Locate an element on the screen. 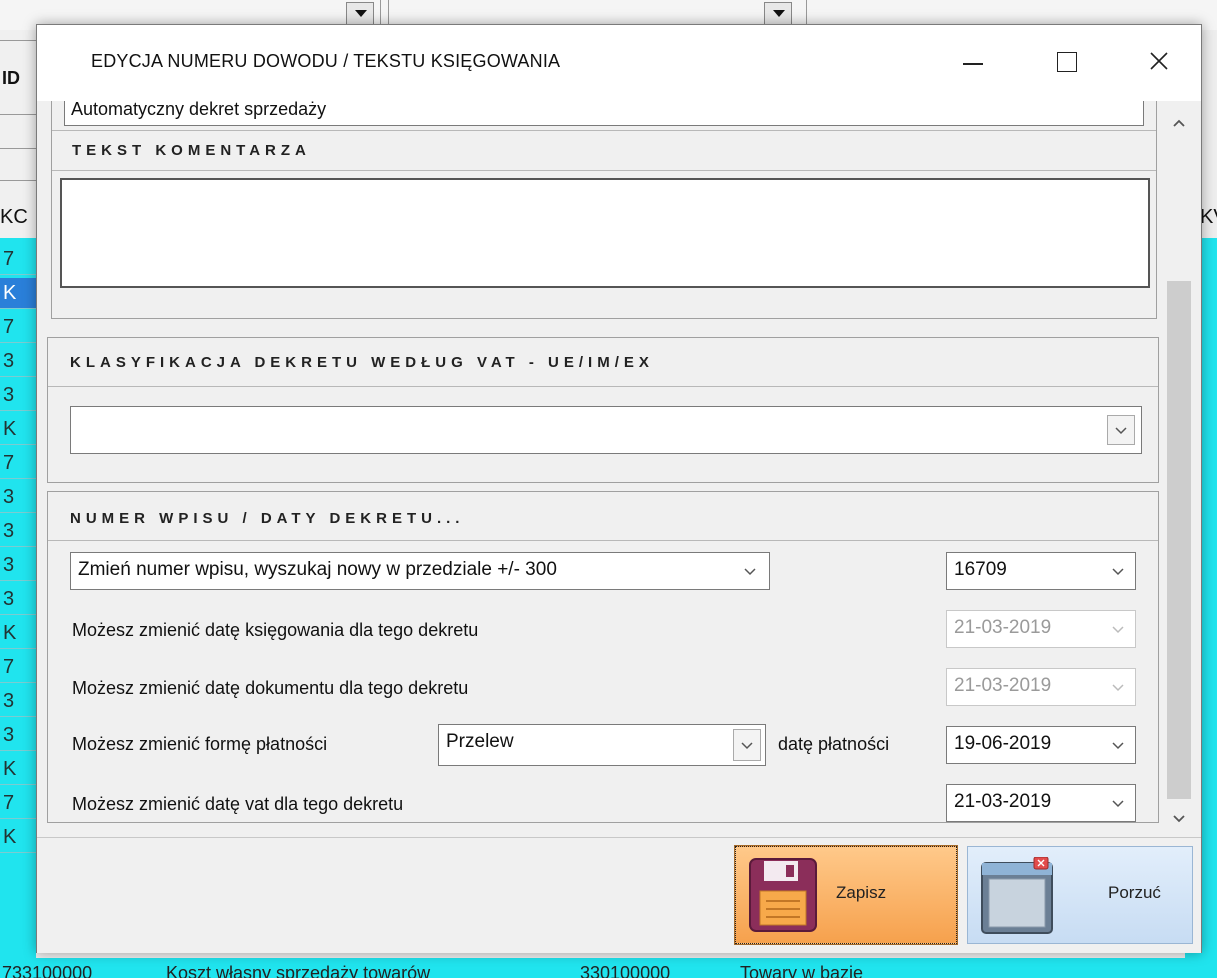 The image size is (1217, 978). scrollbar-thumb is located at coordinates (1179, 540).